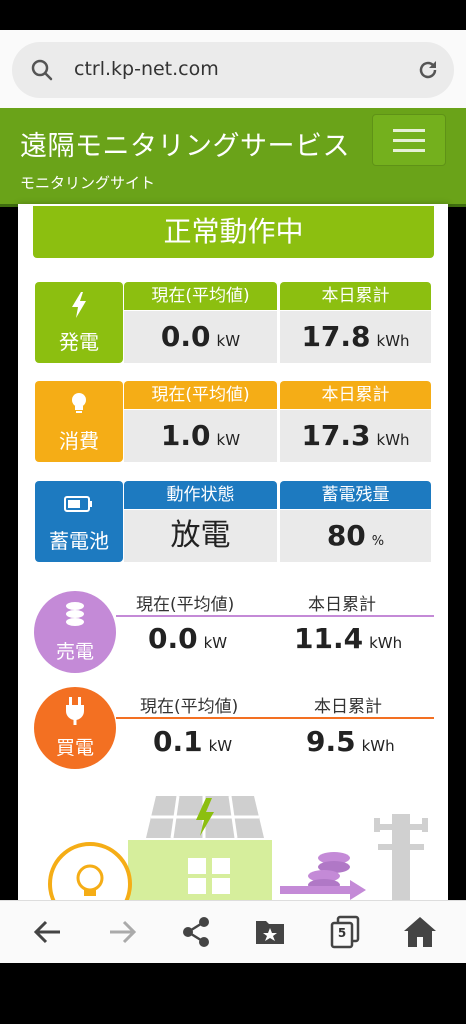 The height and width of the screenshot is (1024, 466). I want to click on solar-panel-icon, so click(205, 817).